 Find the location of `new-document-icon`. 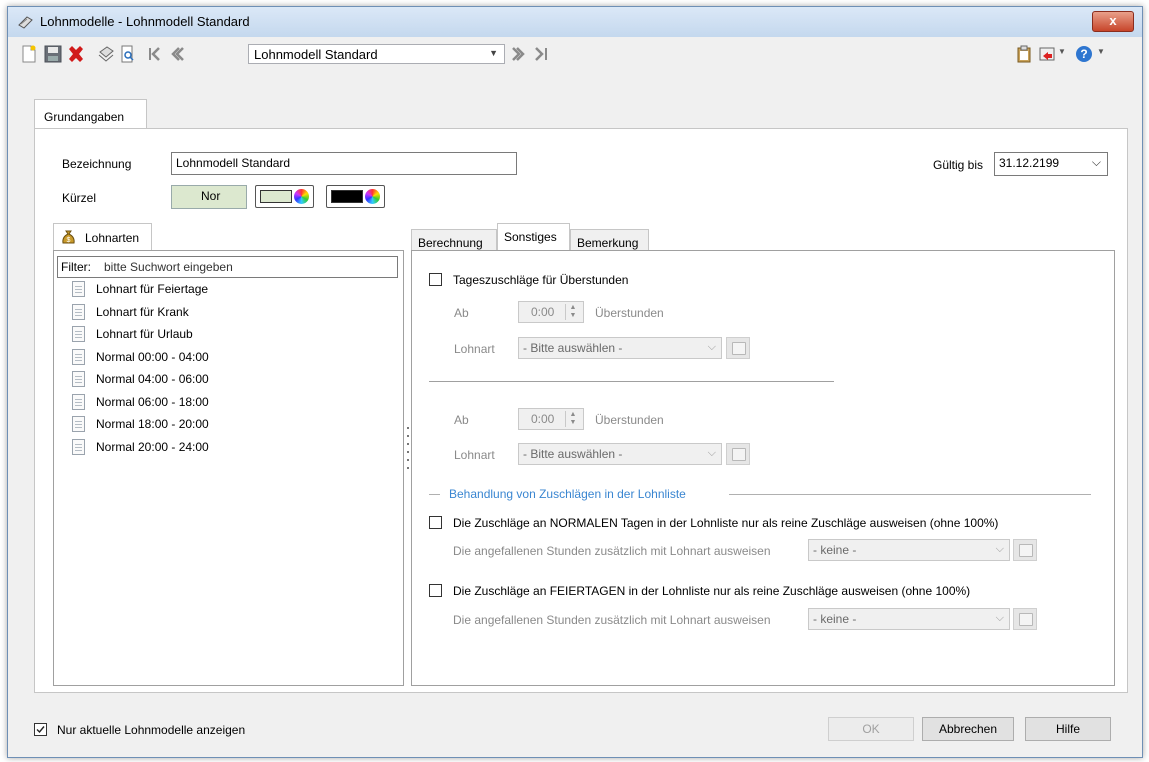

new-document-icon is located at coordinates (29, 54).